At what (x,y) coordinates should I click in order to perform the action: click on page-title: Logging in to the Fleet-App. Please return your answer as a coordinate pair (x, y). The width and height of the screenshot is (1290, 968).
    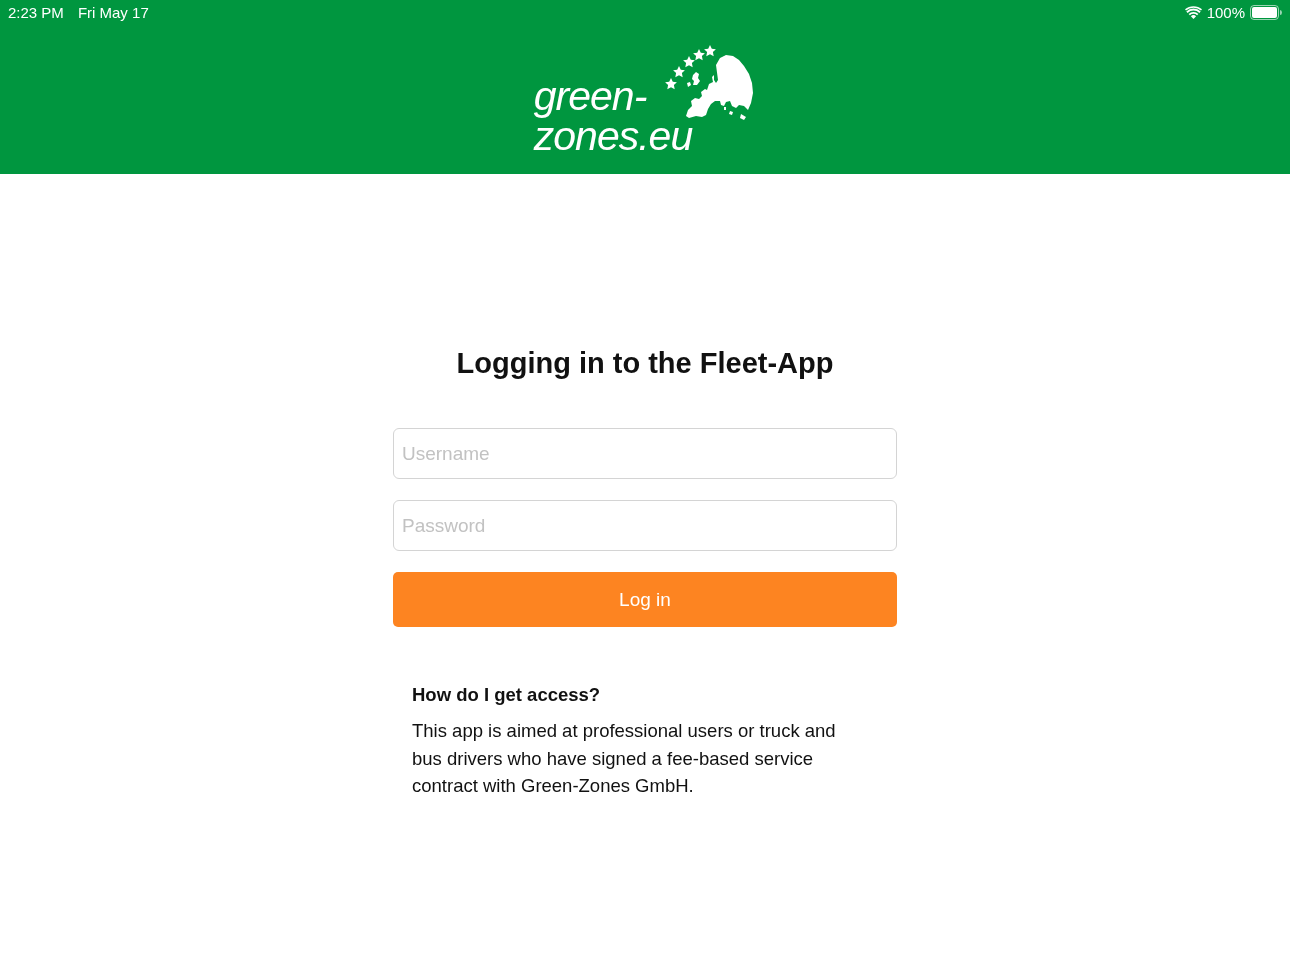
    Looking at the image, I should click on (645, 363).